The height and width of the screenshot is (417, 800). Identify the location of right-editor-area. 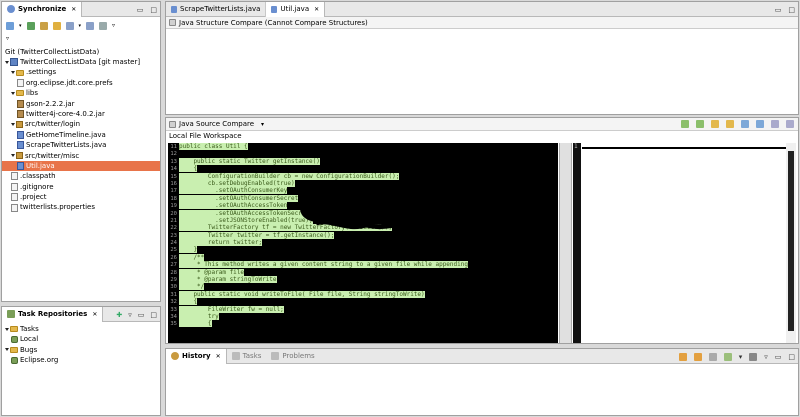
(684, 243).